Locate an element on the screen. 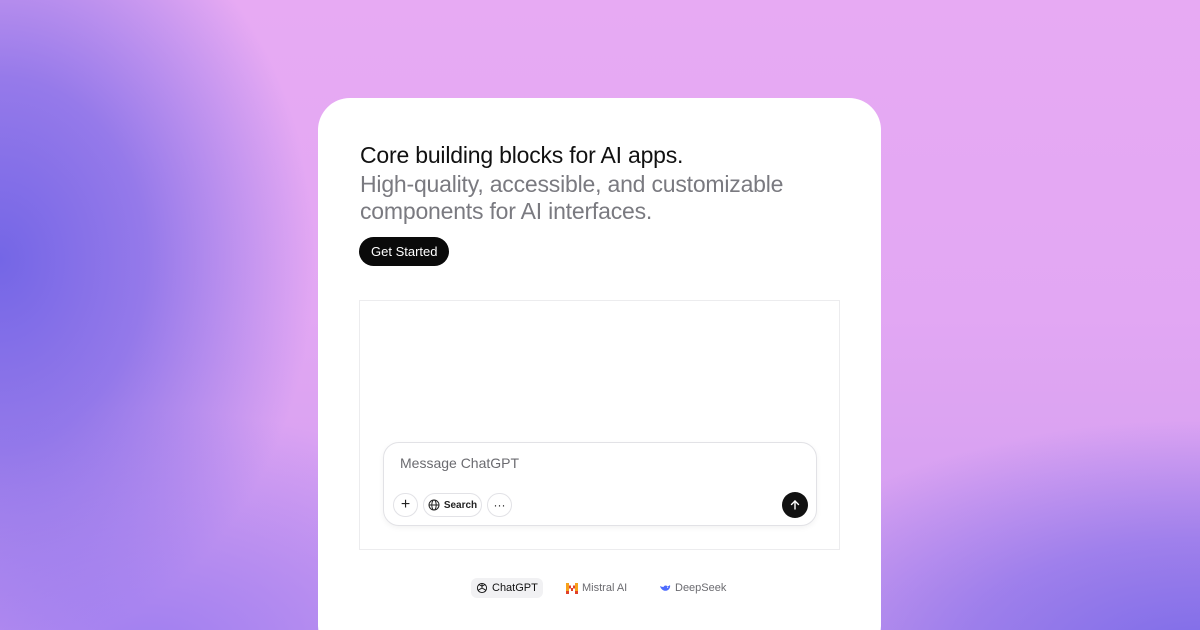 The image size is (1200, 630). more-options-button: ··· is located at coordinates (499, 505).